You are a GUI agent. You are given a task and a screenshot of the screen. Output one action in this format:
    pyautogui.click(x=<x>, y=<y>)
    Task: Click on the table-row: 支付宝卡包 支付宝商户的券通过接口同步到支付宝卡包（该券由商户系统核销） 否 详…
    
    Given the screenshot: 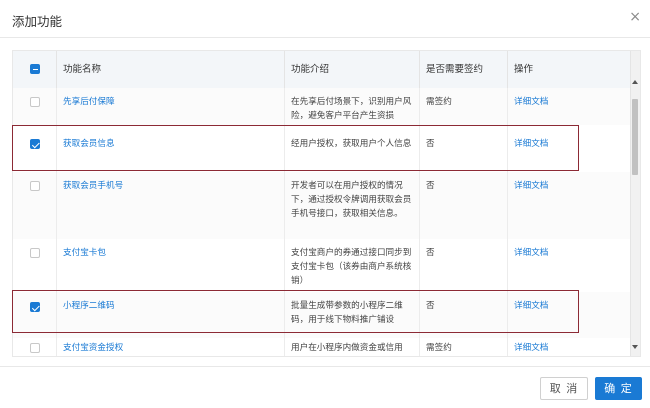 What is the action you would take?
    pyautogui.click(x=321, y=266)
    